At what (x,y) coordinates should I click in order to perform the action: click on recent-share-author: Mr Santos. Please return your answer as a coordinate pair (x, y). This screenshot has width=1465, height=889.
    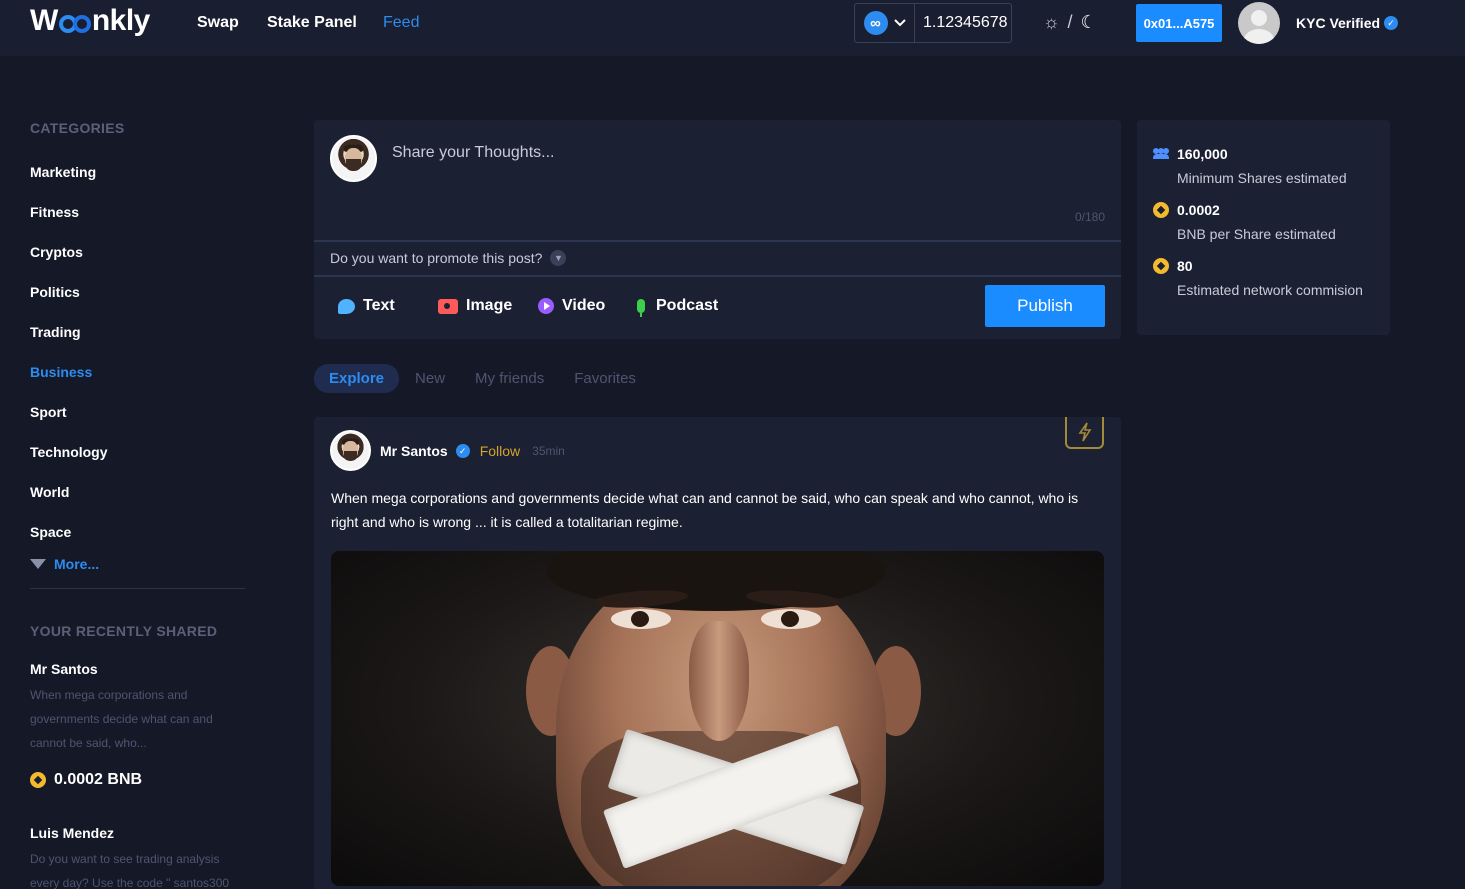
    Looking at the image, I should click on (64, 669).